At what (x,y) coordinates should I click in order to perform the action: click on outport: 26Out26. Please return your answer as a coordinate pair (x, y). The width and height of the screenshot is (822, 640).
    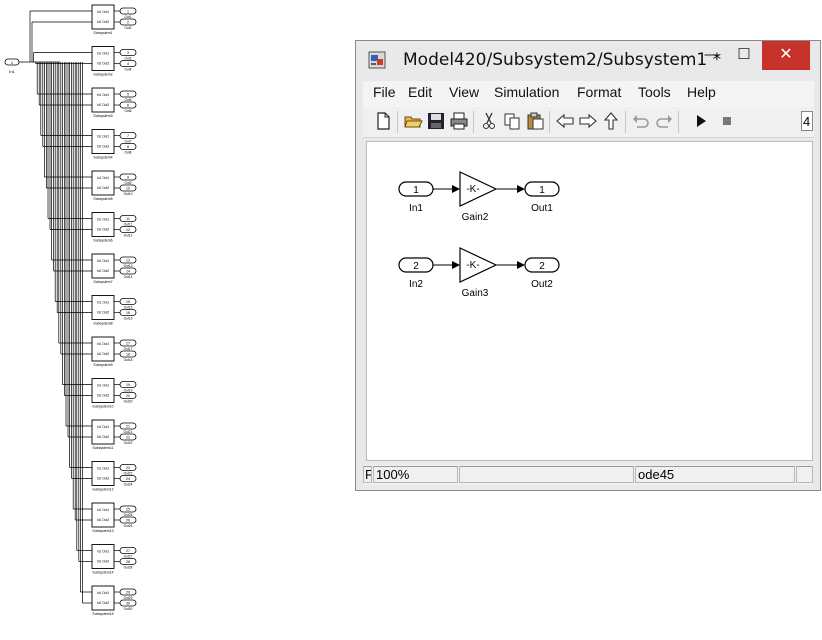
    Looking at the image, I should click on (128, 522).